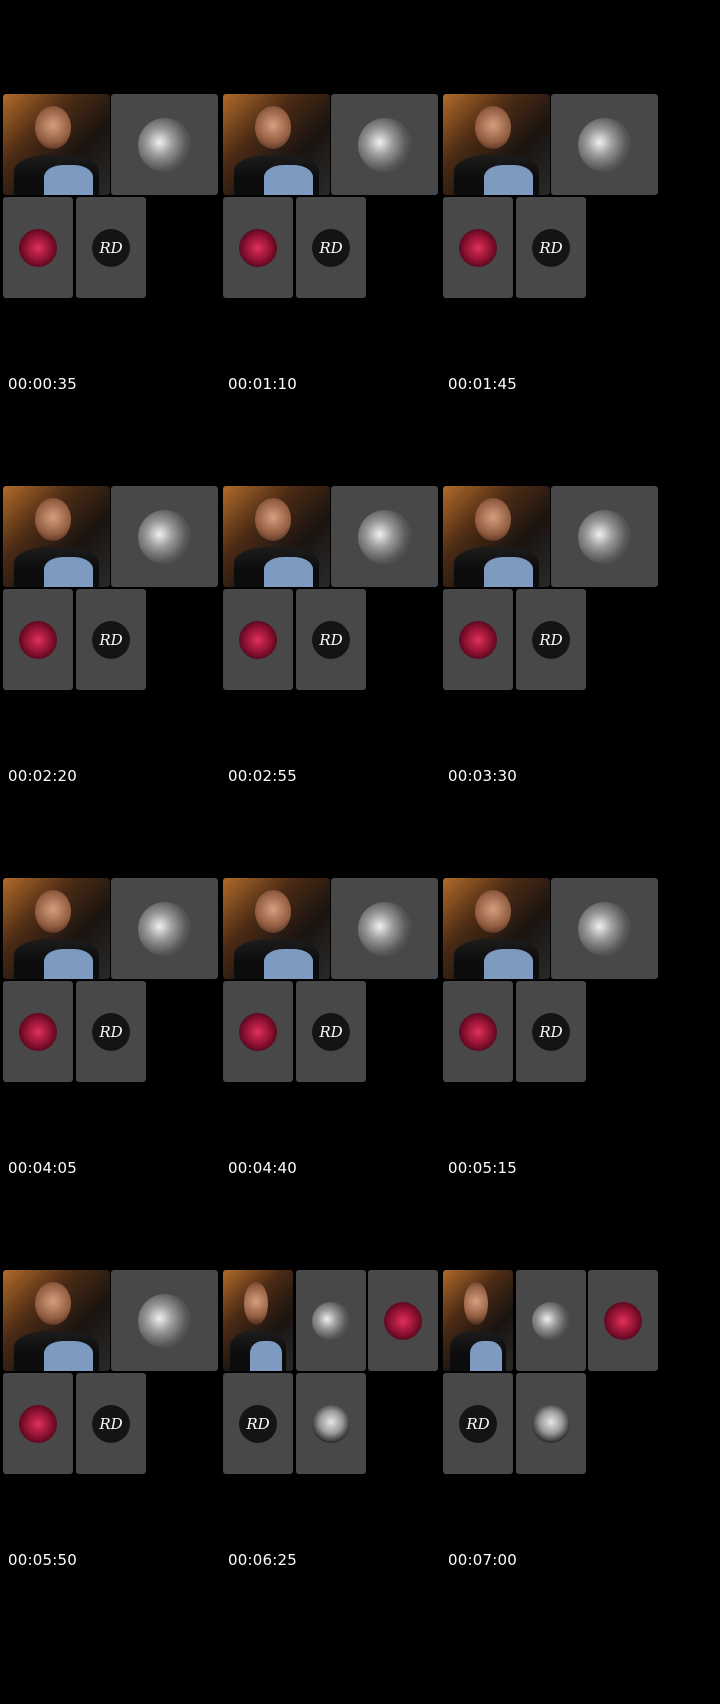 This screenshot has width=720, height=1704. I want to click on video-thumbnail: RD 00:05:50, so click(123, 1483).